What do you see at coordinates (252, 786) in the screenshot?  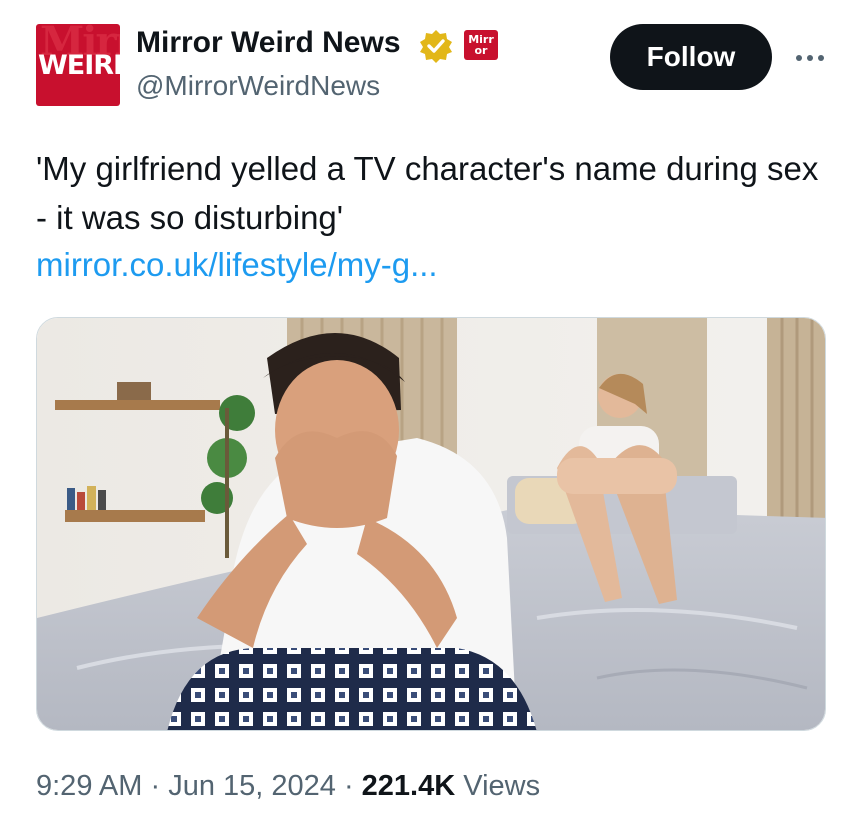 I see `tweet-date: Jun 15, 2024` at bounding box center [252, 786].